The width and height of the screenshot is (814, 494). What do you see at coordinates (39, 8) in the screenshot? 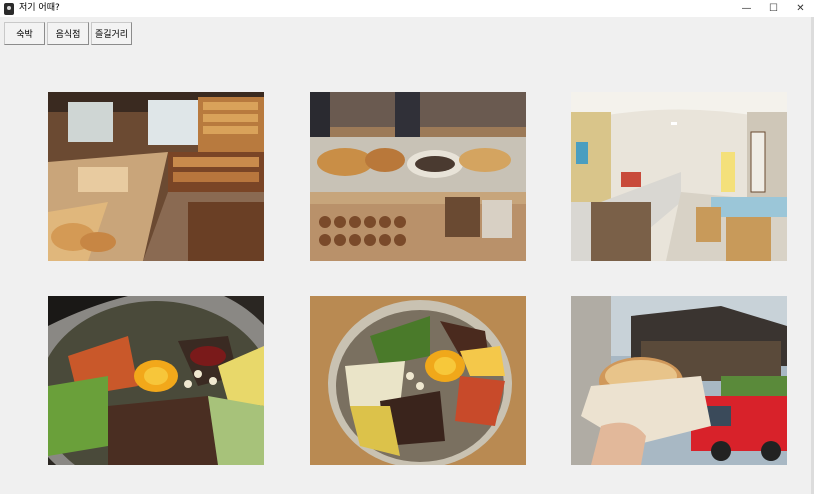
I see `window-title: 저기 어때?` at bounding box center [39, 8].